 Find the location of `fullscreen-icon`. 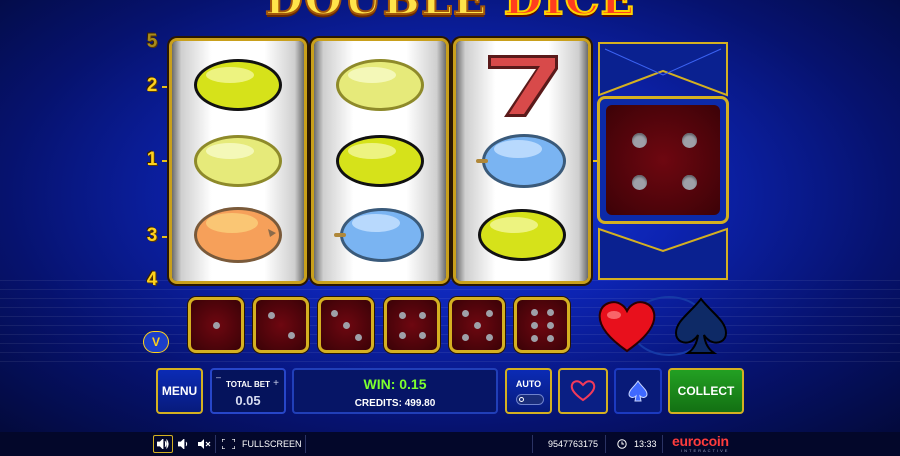

fullscreen-icon is located at coordinates (228, 444).